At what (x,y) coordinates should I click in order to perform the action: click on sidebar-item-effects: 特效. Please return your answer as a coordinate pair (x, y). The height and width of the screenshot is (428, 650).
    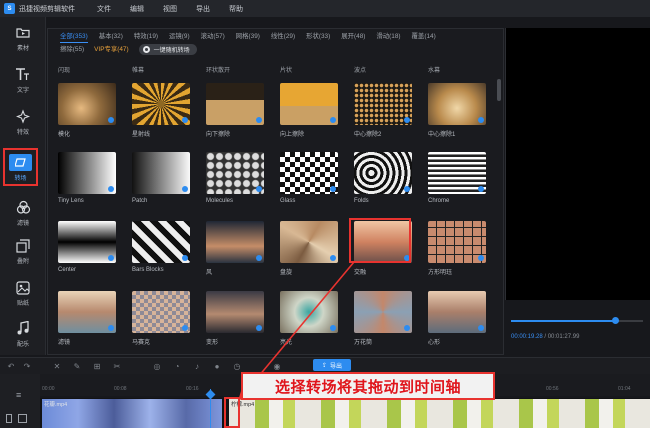
    Looking at the image, I should click on (23, 122).